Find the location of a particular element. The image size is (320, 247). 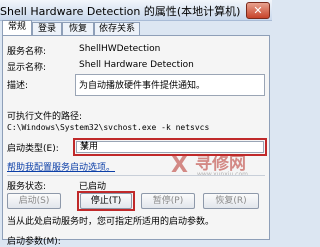

description-text: 为自动播放硬件事件提供通知。 is located at coordinates (142, 86).